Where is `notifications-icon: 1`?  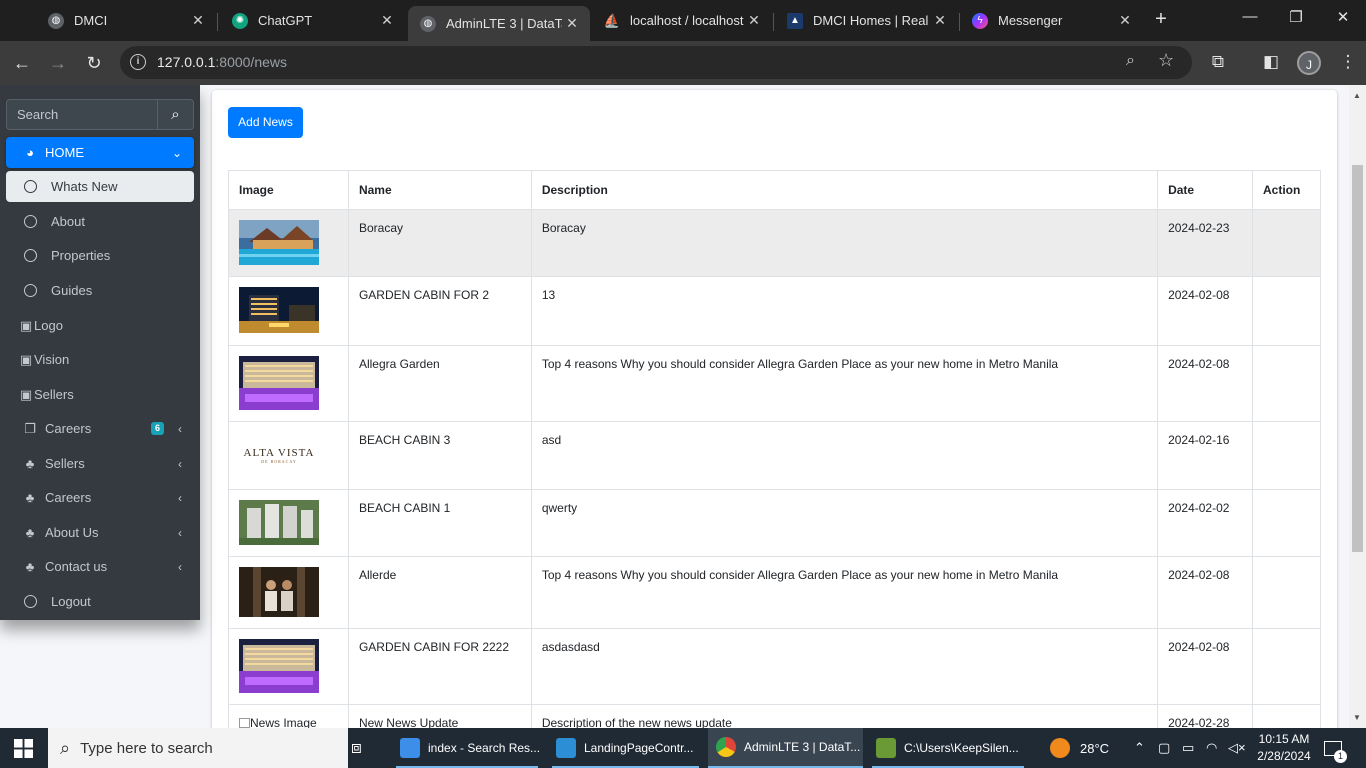
notifications-icon: 1 is located at coordinates (1335, 748).